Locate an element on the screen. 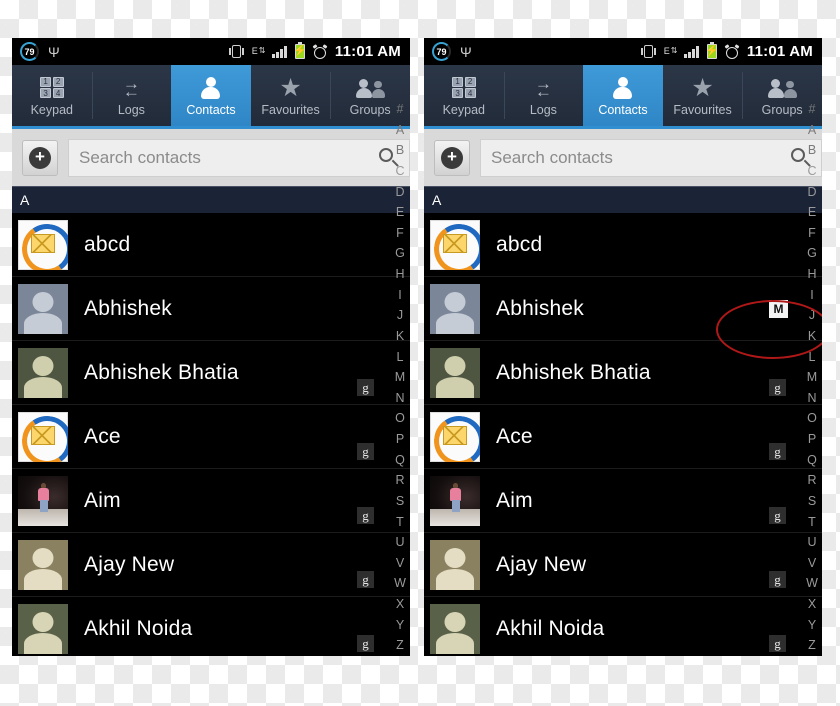  usb-icon: Ψ is located at coordinates (54, 51).